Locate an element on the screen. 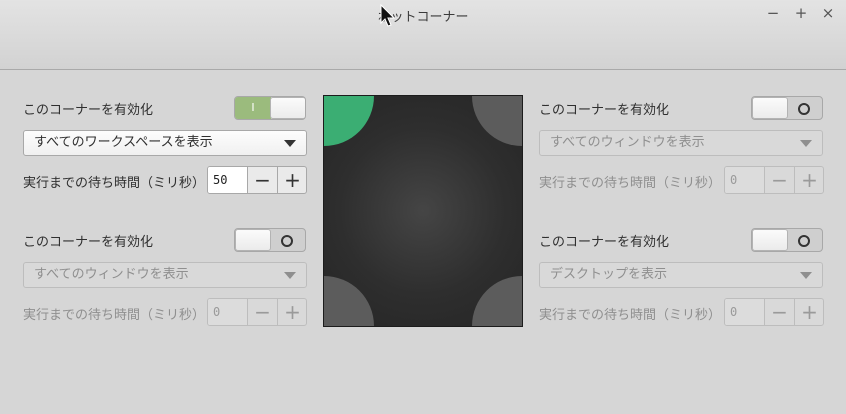  top-right-action-value: すべてのウィンドウを表示 is located at coordinates (627, 142).